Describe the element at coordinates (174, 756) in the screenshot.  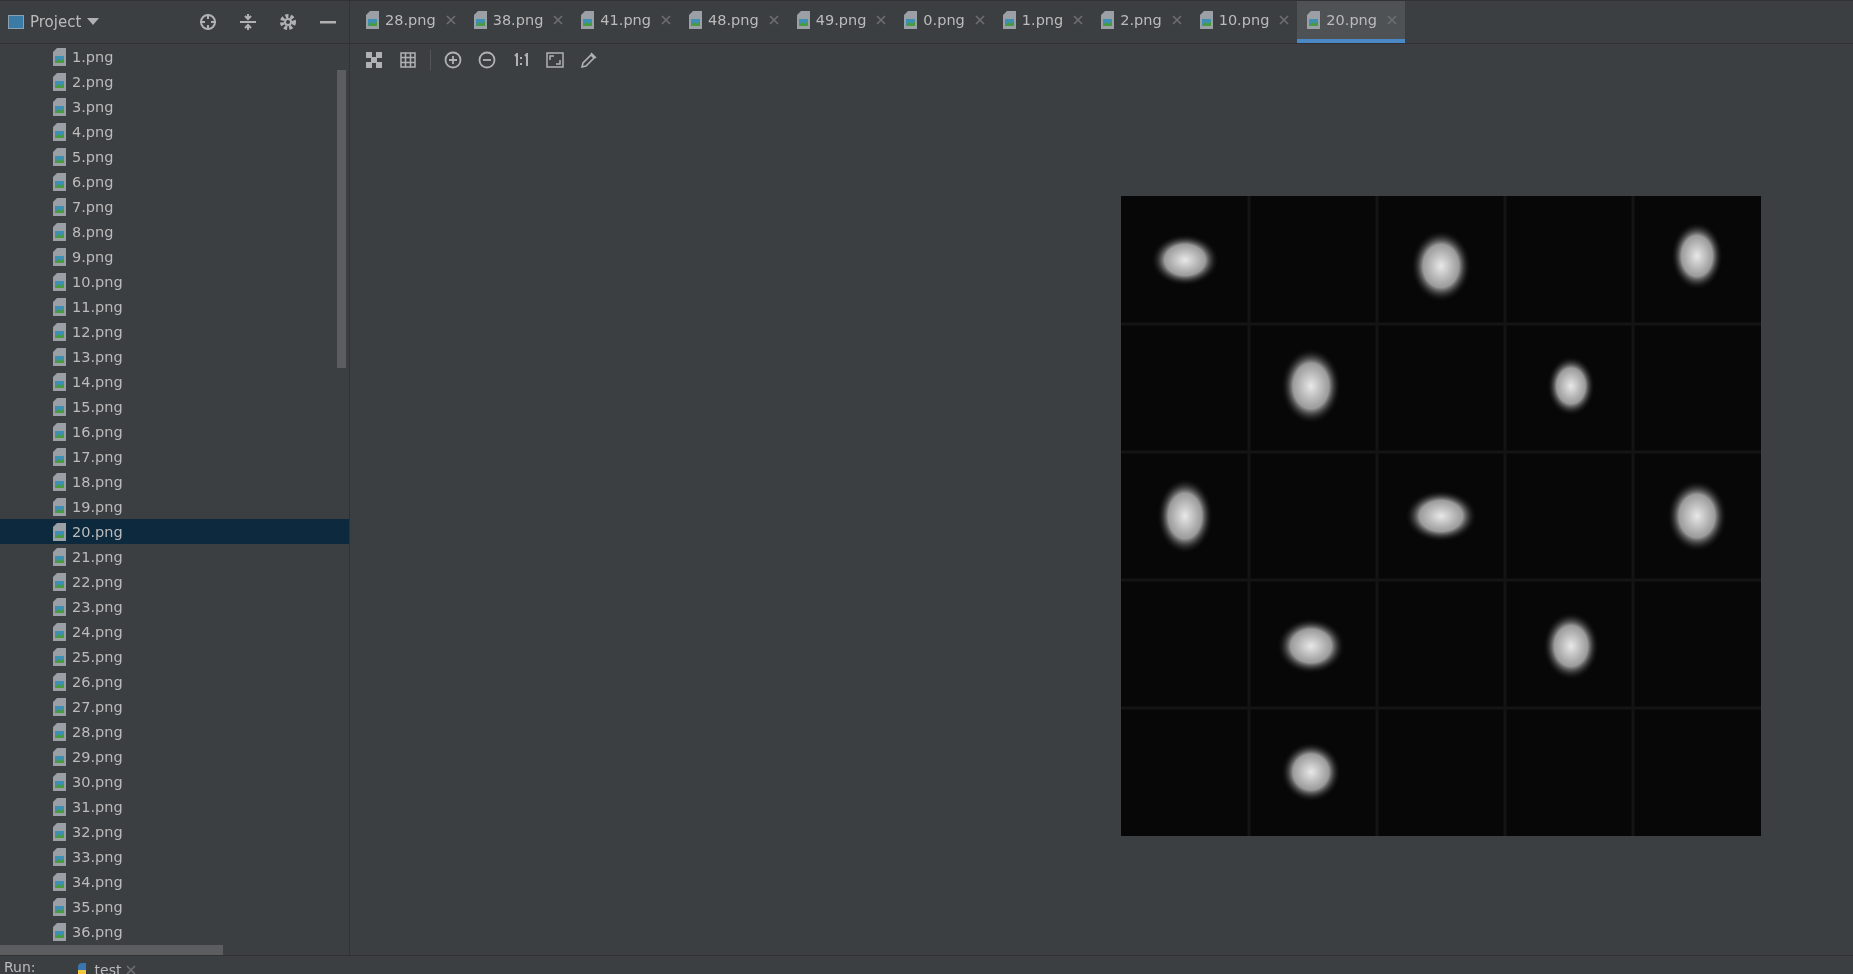
I see `file-tree-item: 29.png` at that location.